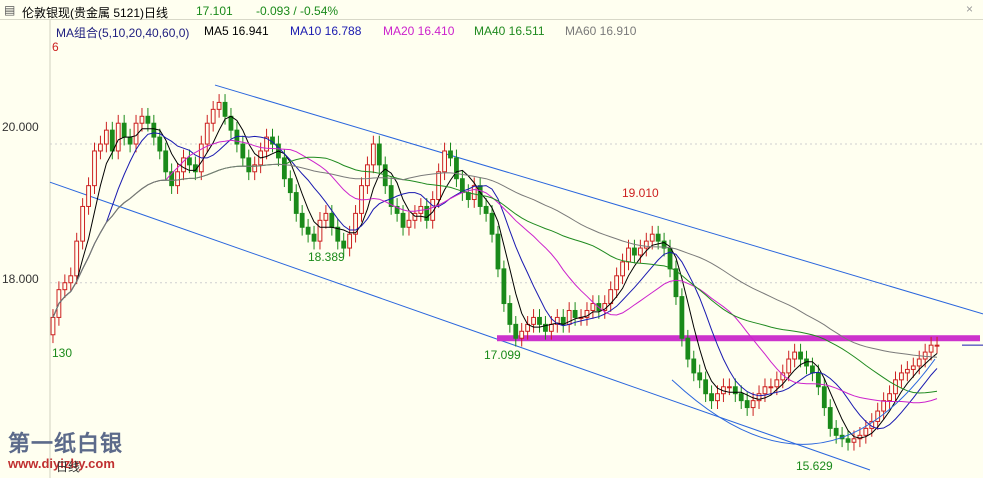  Describe the element at coordinates (738, 338) in the screenshot. I see `support-band` at that location.